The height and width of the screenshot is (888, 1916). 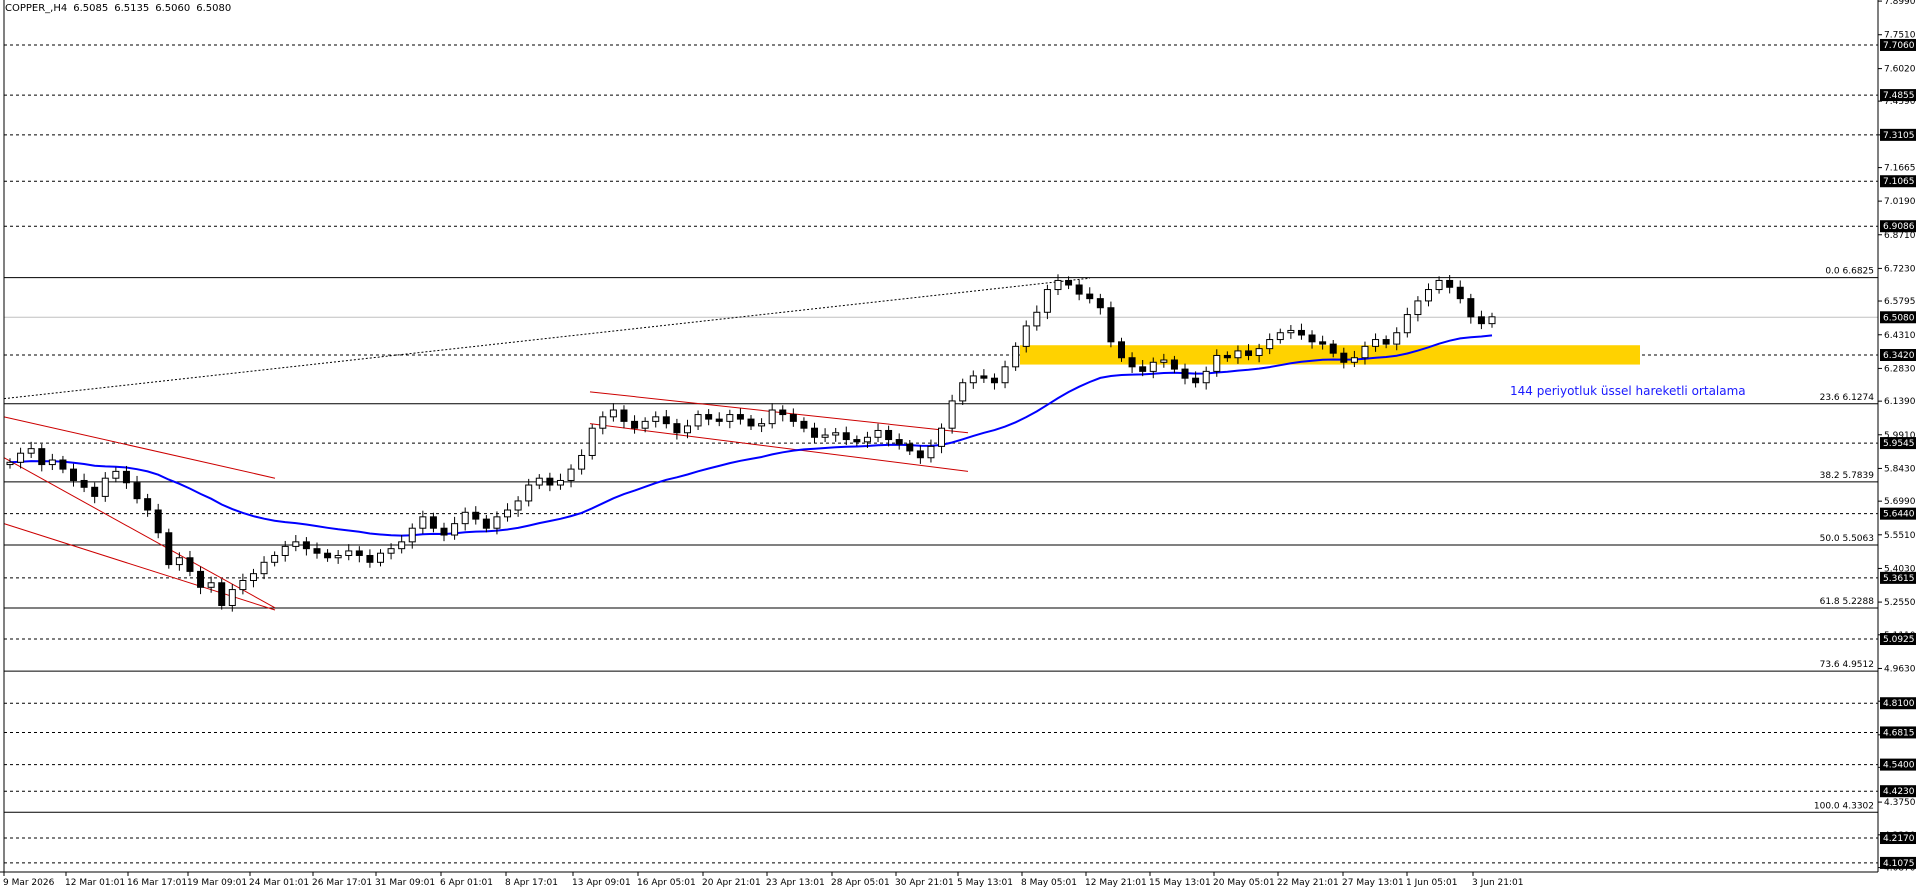 What do you see at coordinates (860, 883) in the screenshot?
I see `time-tick-label: 28 Apr 05:01` at bounding box center [860, 883].